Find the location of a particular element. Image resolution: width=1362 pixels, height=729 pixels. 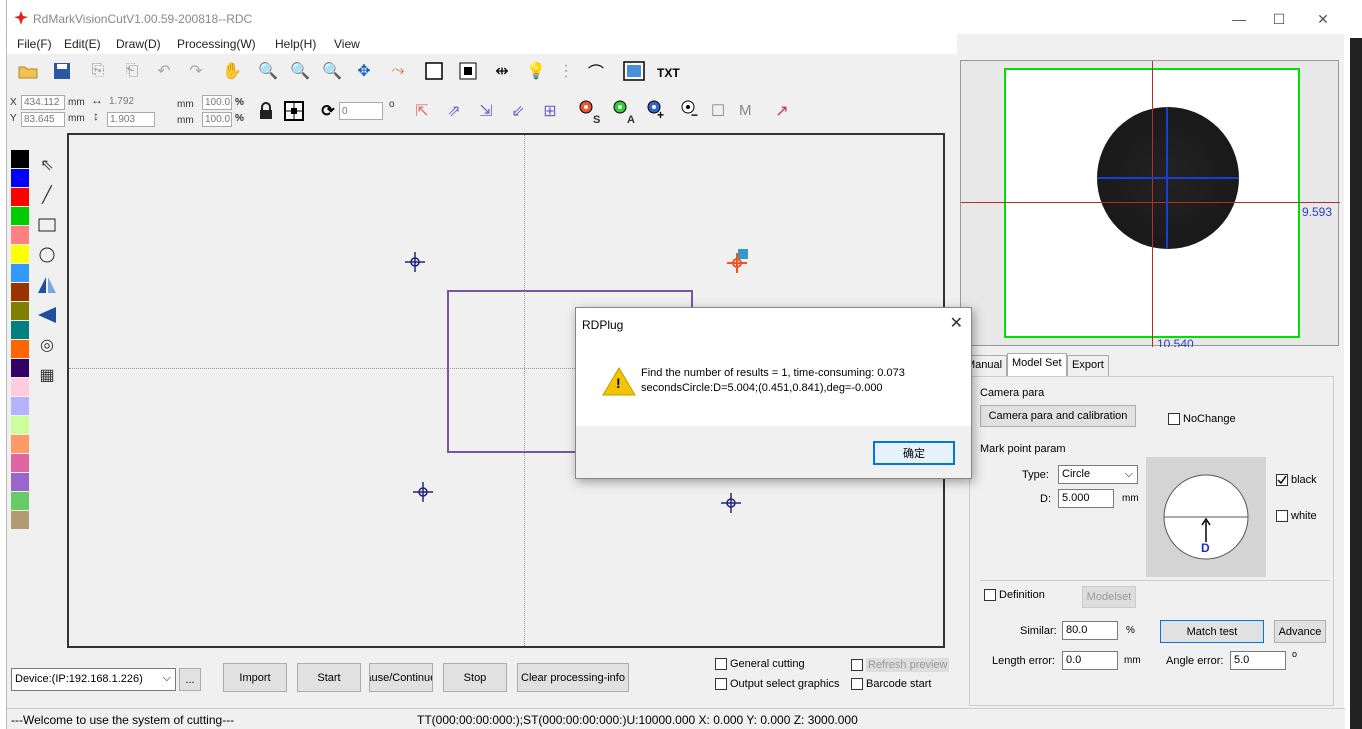

height-field: 1.903 is located at coordinates (131, 119).